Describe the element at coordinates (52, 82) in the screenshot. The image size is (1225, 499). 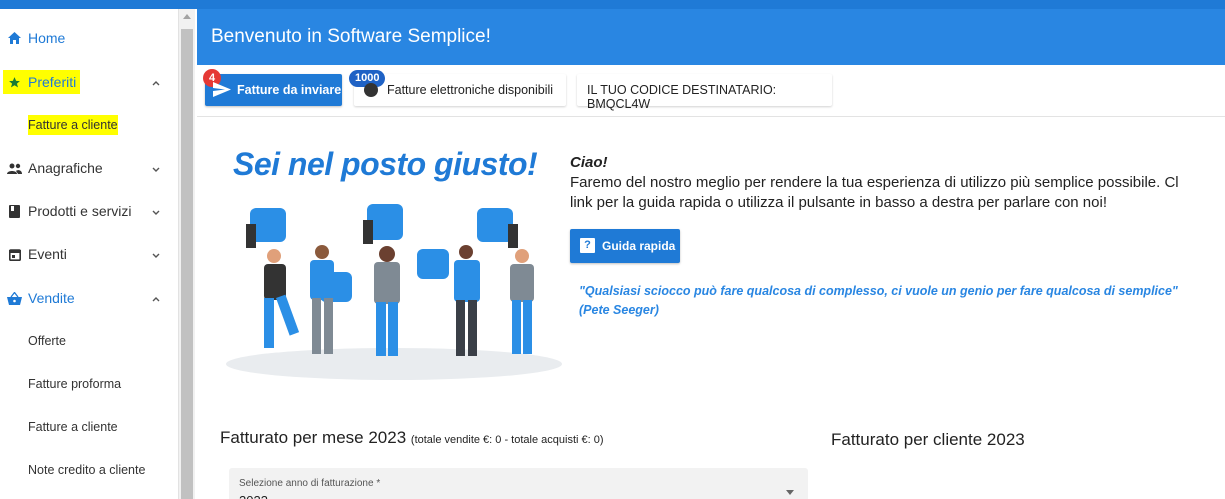
I see `sidebar-item-label: Preferiti` at that location.